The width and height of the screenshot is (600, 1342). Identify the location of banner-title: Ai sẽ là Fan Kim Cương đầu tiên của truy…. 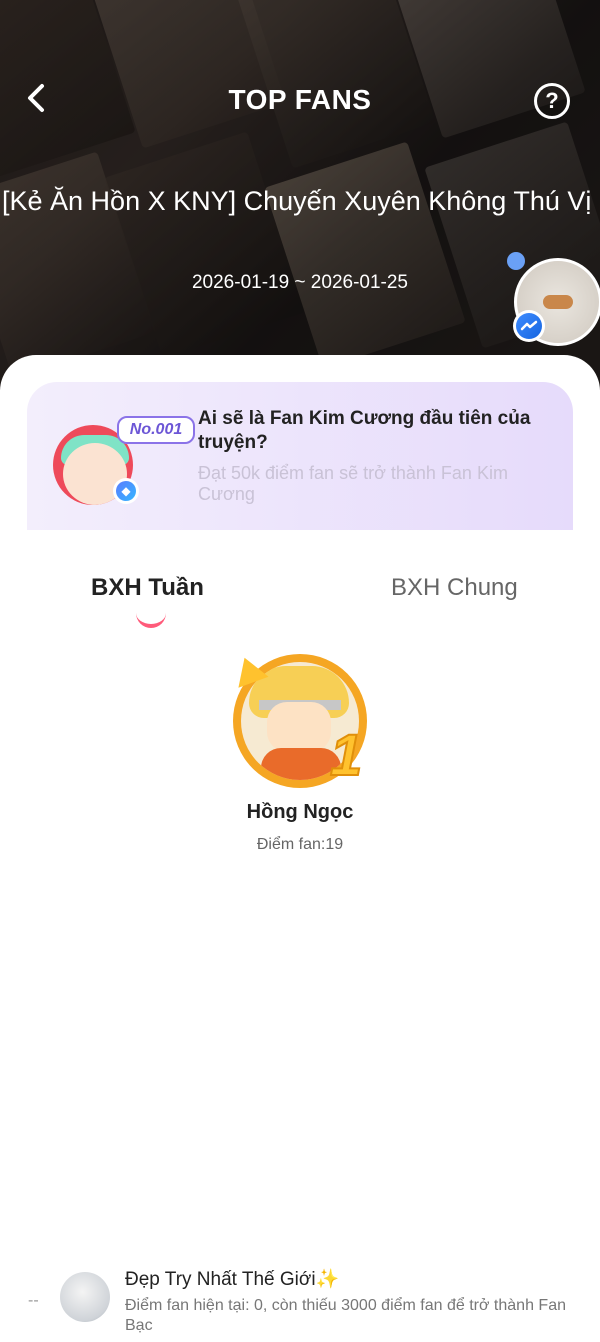
(364, 430).